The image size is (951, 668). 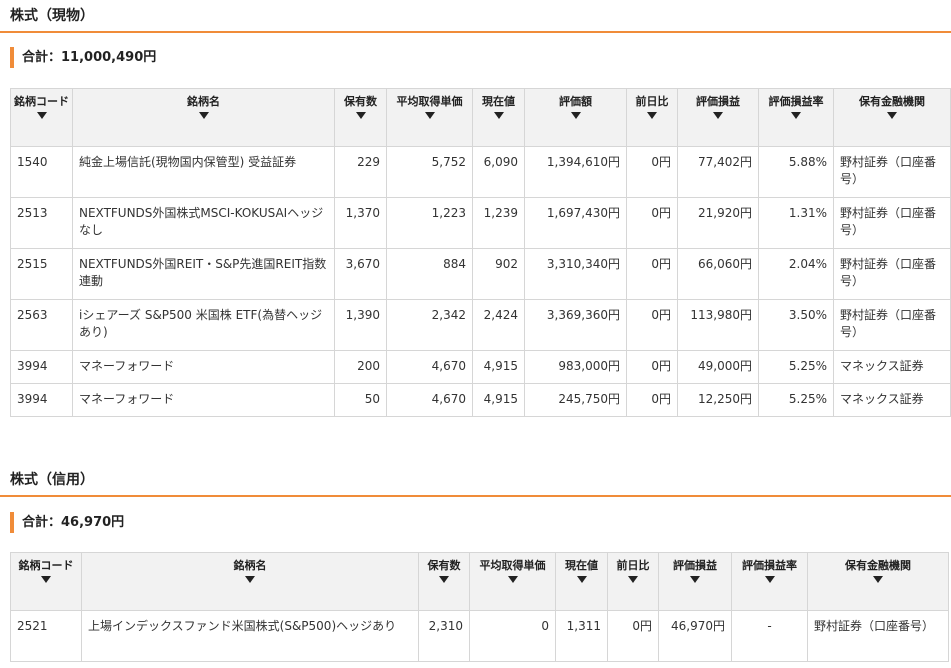 I want to click on cell-pl: 21,920円, so click(x=718, y=223).